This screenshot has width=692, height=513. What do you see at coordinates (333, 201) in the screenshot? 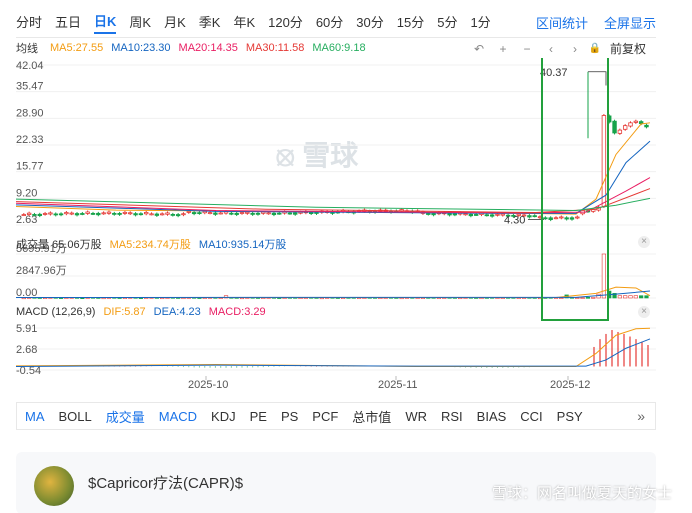
I see `ma30-line` at bounding box center [333, 201].